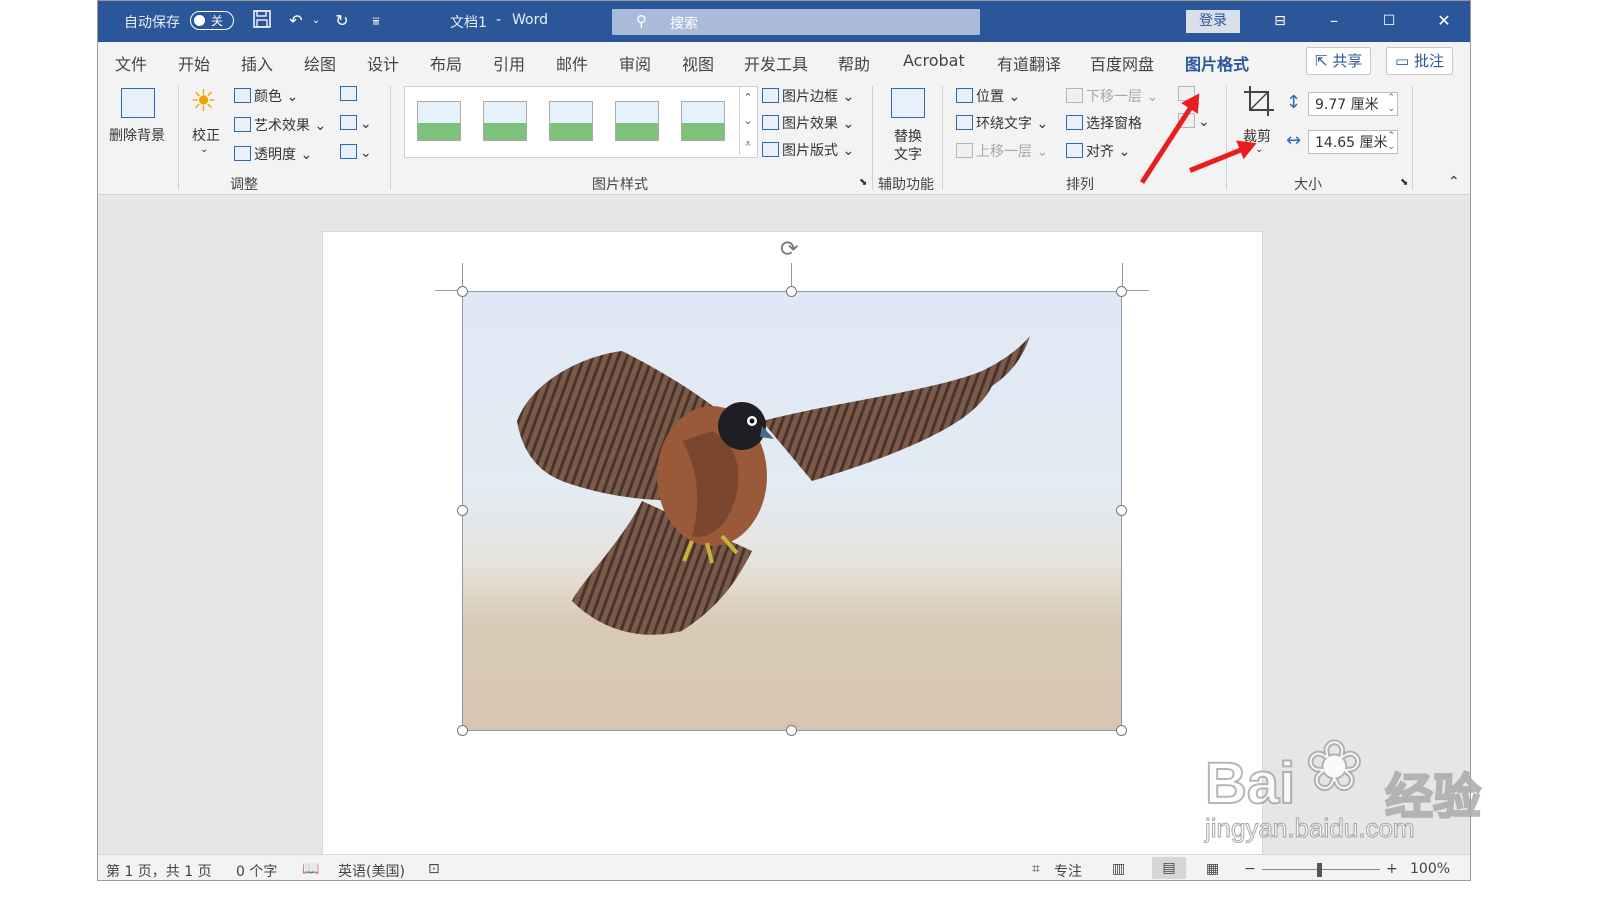 This screenshot has width=1600, height=900. What do you see at coordinates (257, 63) in the screenshot?
I see `tab-insert: 插入` at bounding box center [257, 63].